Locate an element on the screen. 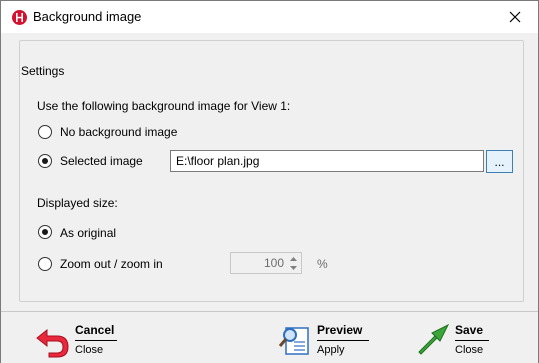  preview-sublabel: Apply is located at coordinates (331, 350).